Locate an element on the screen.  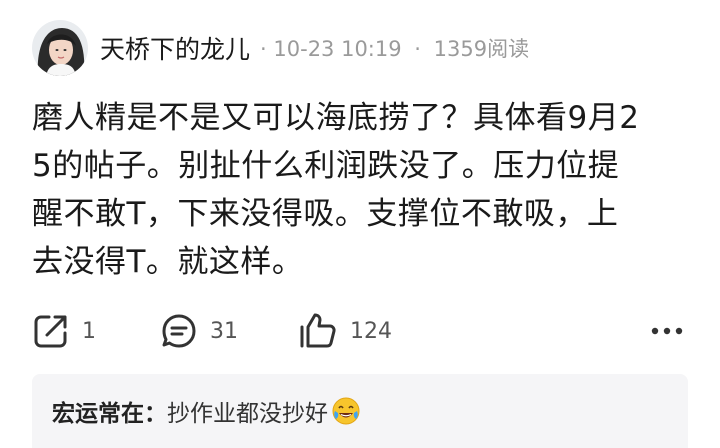
thumbs-up-icon is located at coordinates (318, 331).